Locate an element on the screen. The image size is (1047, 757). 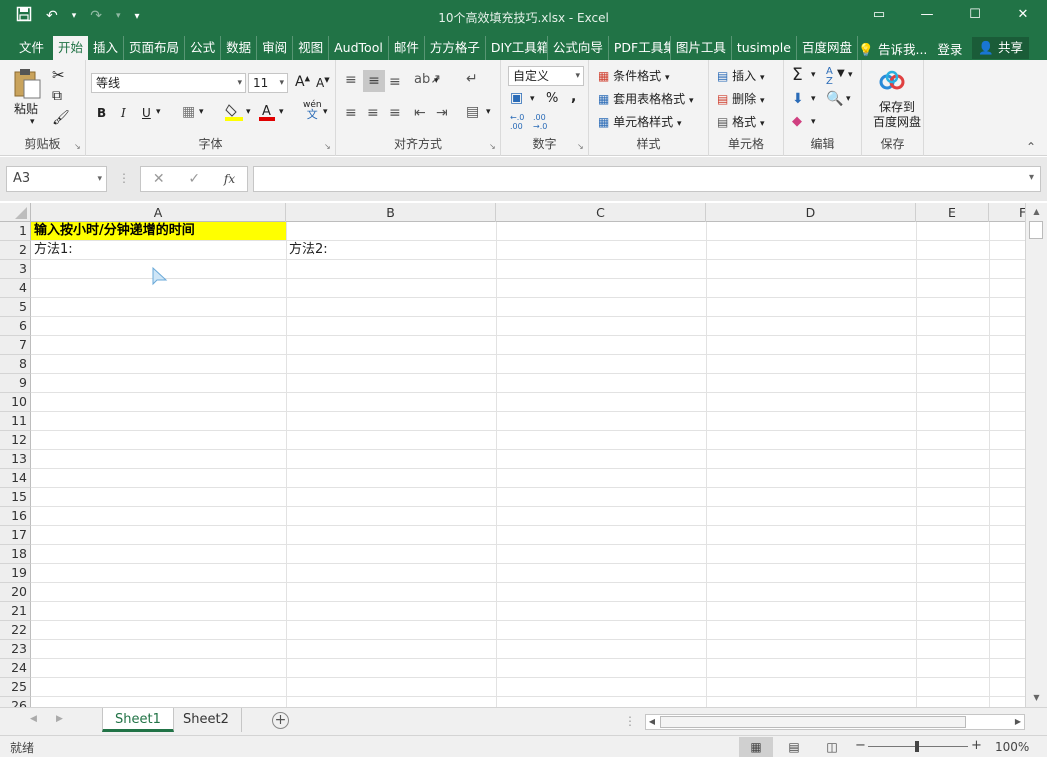
paste-dropdown-icon: ▾ is located at coordinates (32, 122).